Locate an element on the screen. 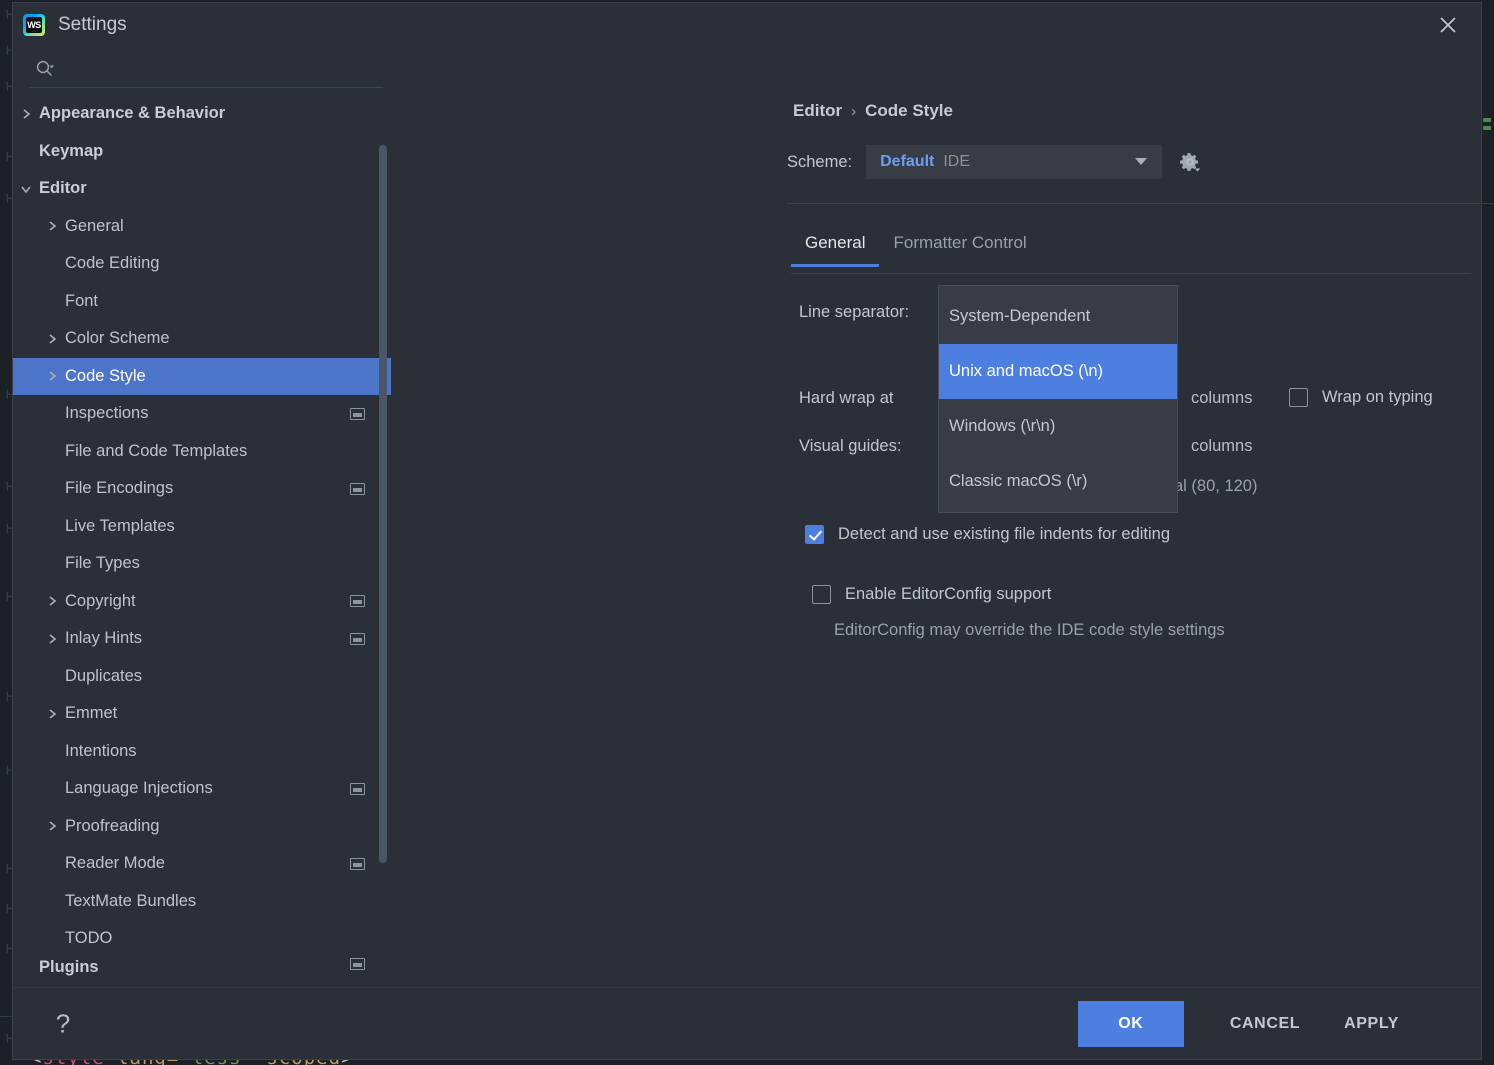  tab-formatter-control: Formatter Control is located at coordinates (959, 247).